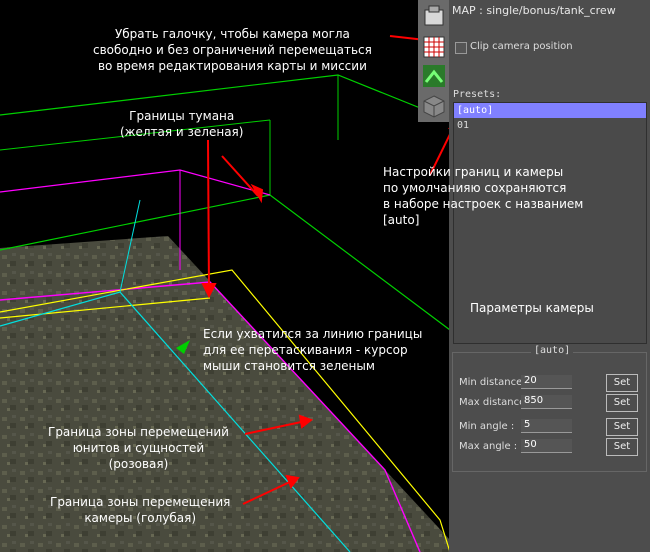 The width and height of the screenshot is (650, 552). Describe the element at coordinates (534, 10) in the screenshot. I see `map-title: MAP : single/bonus/tank_crew` at that location.